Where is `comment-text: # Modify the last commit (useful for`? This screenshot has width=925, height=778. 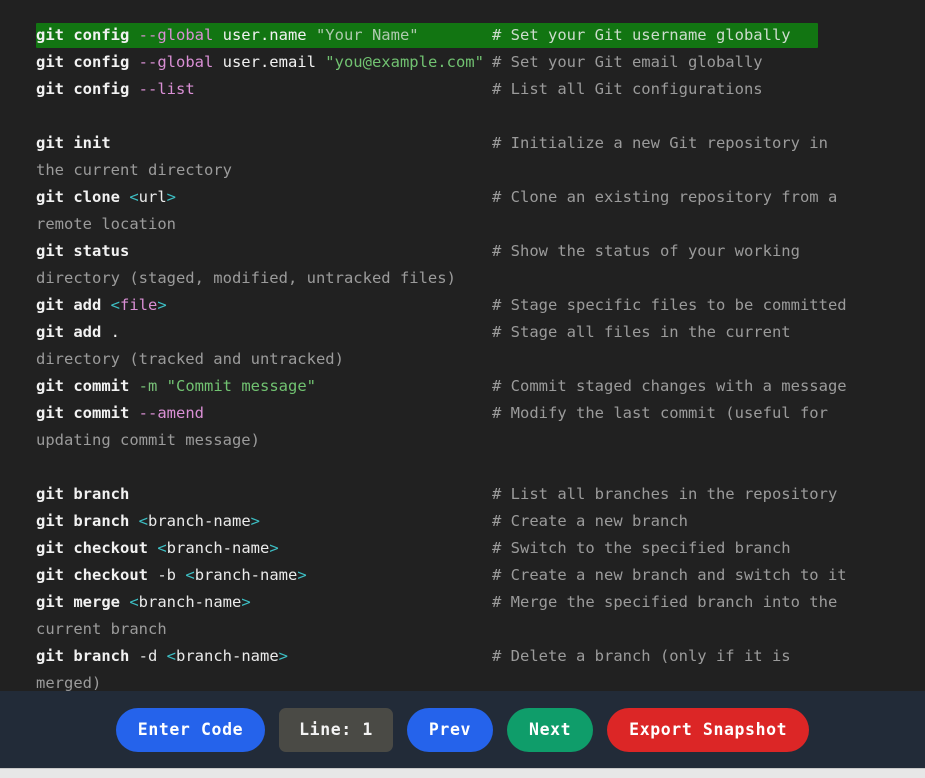 comment-text: # Modify the last commit (useful for is located at coordinates (660, 413).